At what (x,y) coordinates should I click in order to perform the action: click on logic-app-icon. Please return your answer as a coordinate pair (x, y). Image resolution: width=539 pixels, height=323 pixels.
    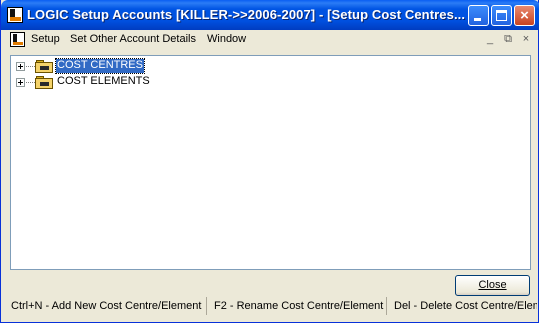
    Looking at the image, I should click on (15, 15).